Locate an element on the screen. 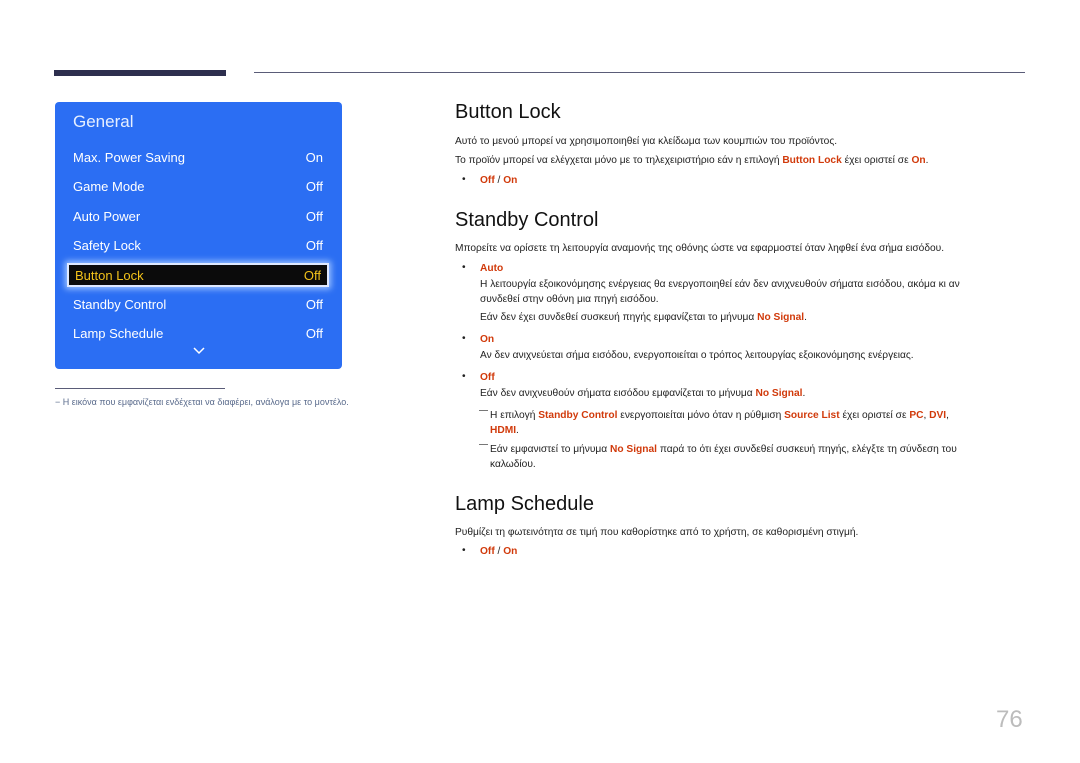 The width and height of the screenshot is (1080, 763). section-heading-lamp-schedule: Lamp Schedule is located at coordinates (524, 504).